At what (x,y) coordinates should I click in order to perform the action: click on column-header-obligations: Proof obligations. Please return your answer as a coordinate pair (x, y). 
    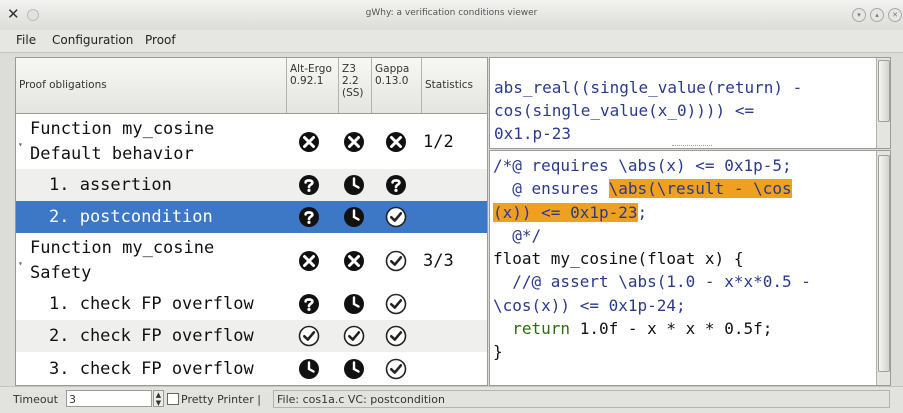
    Looking at the image, I should click on (151, 85).